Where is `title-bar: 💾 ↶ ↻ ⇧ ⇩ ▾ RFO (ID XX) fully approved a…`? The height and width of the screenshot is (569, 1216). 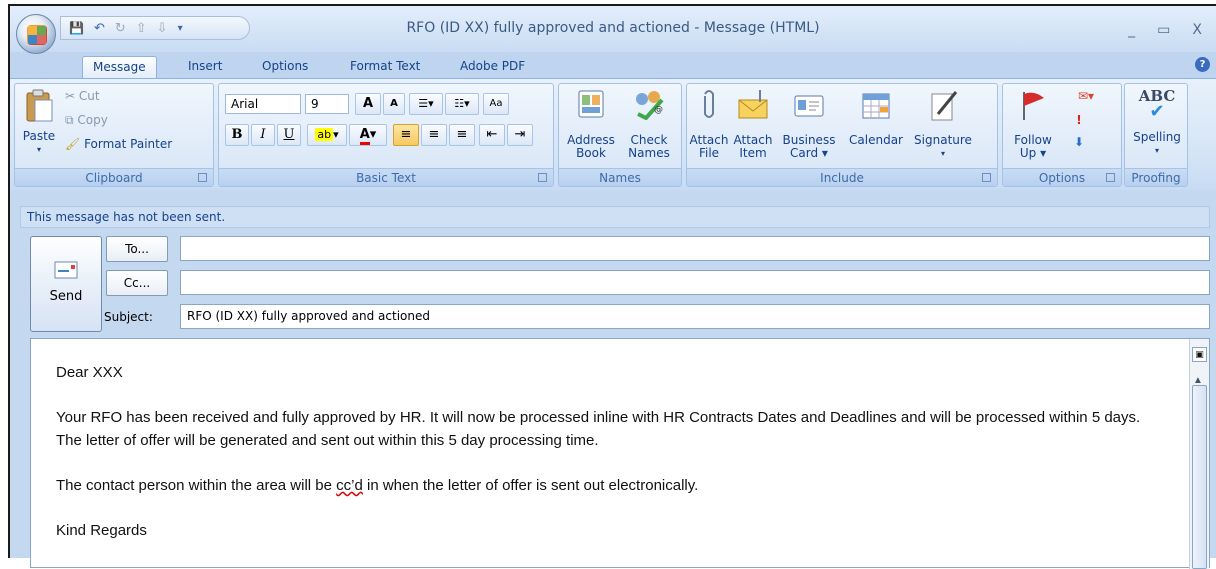
title-bar: 💾 ↶ ↻ ⇧ ⇩ ▾ RFO (ID XX) fully approved a… is located at coordinates (613, 30).